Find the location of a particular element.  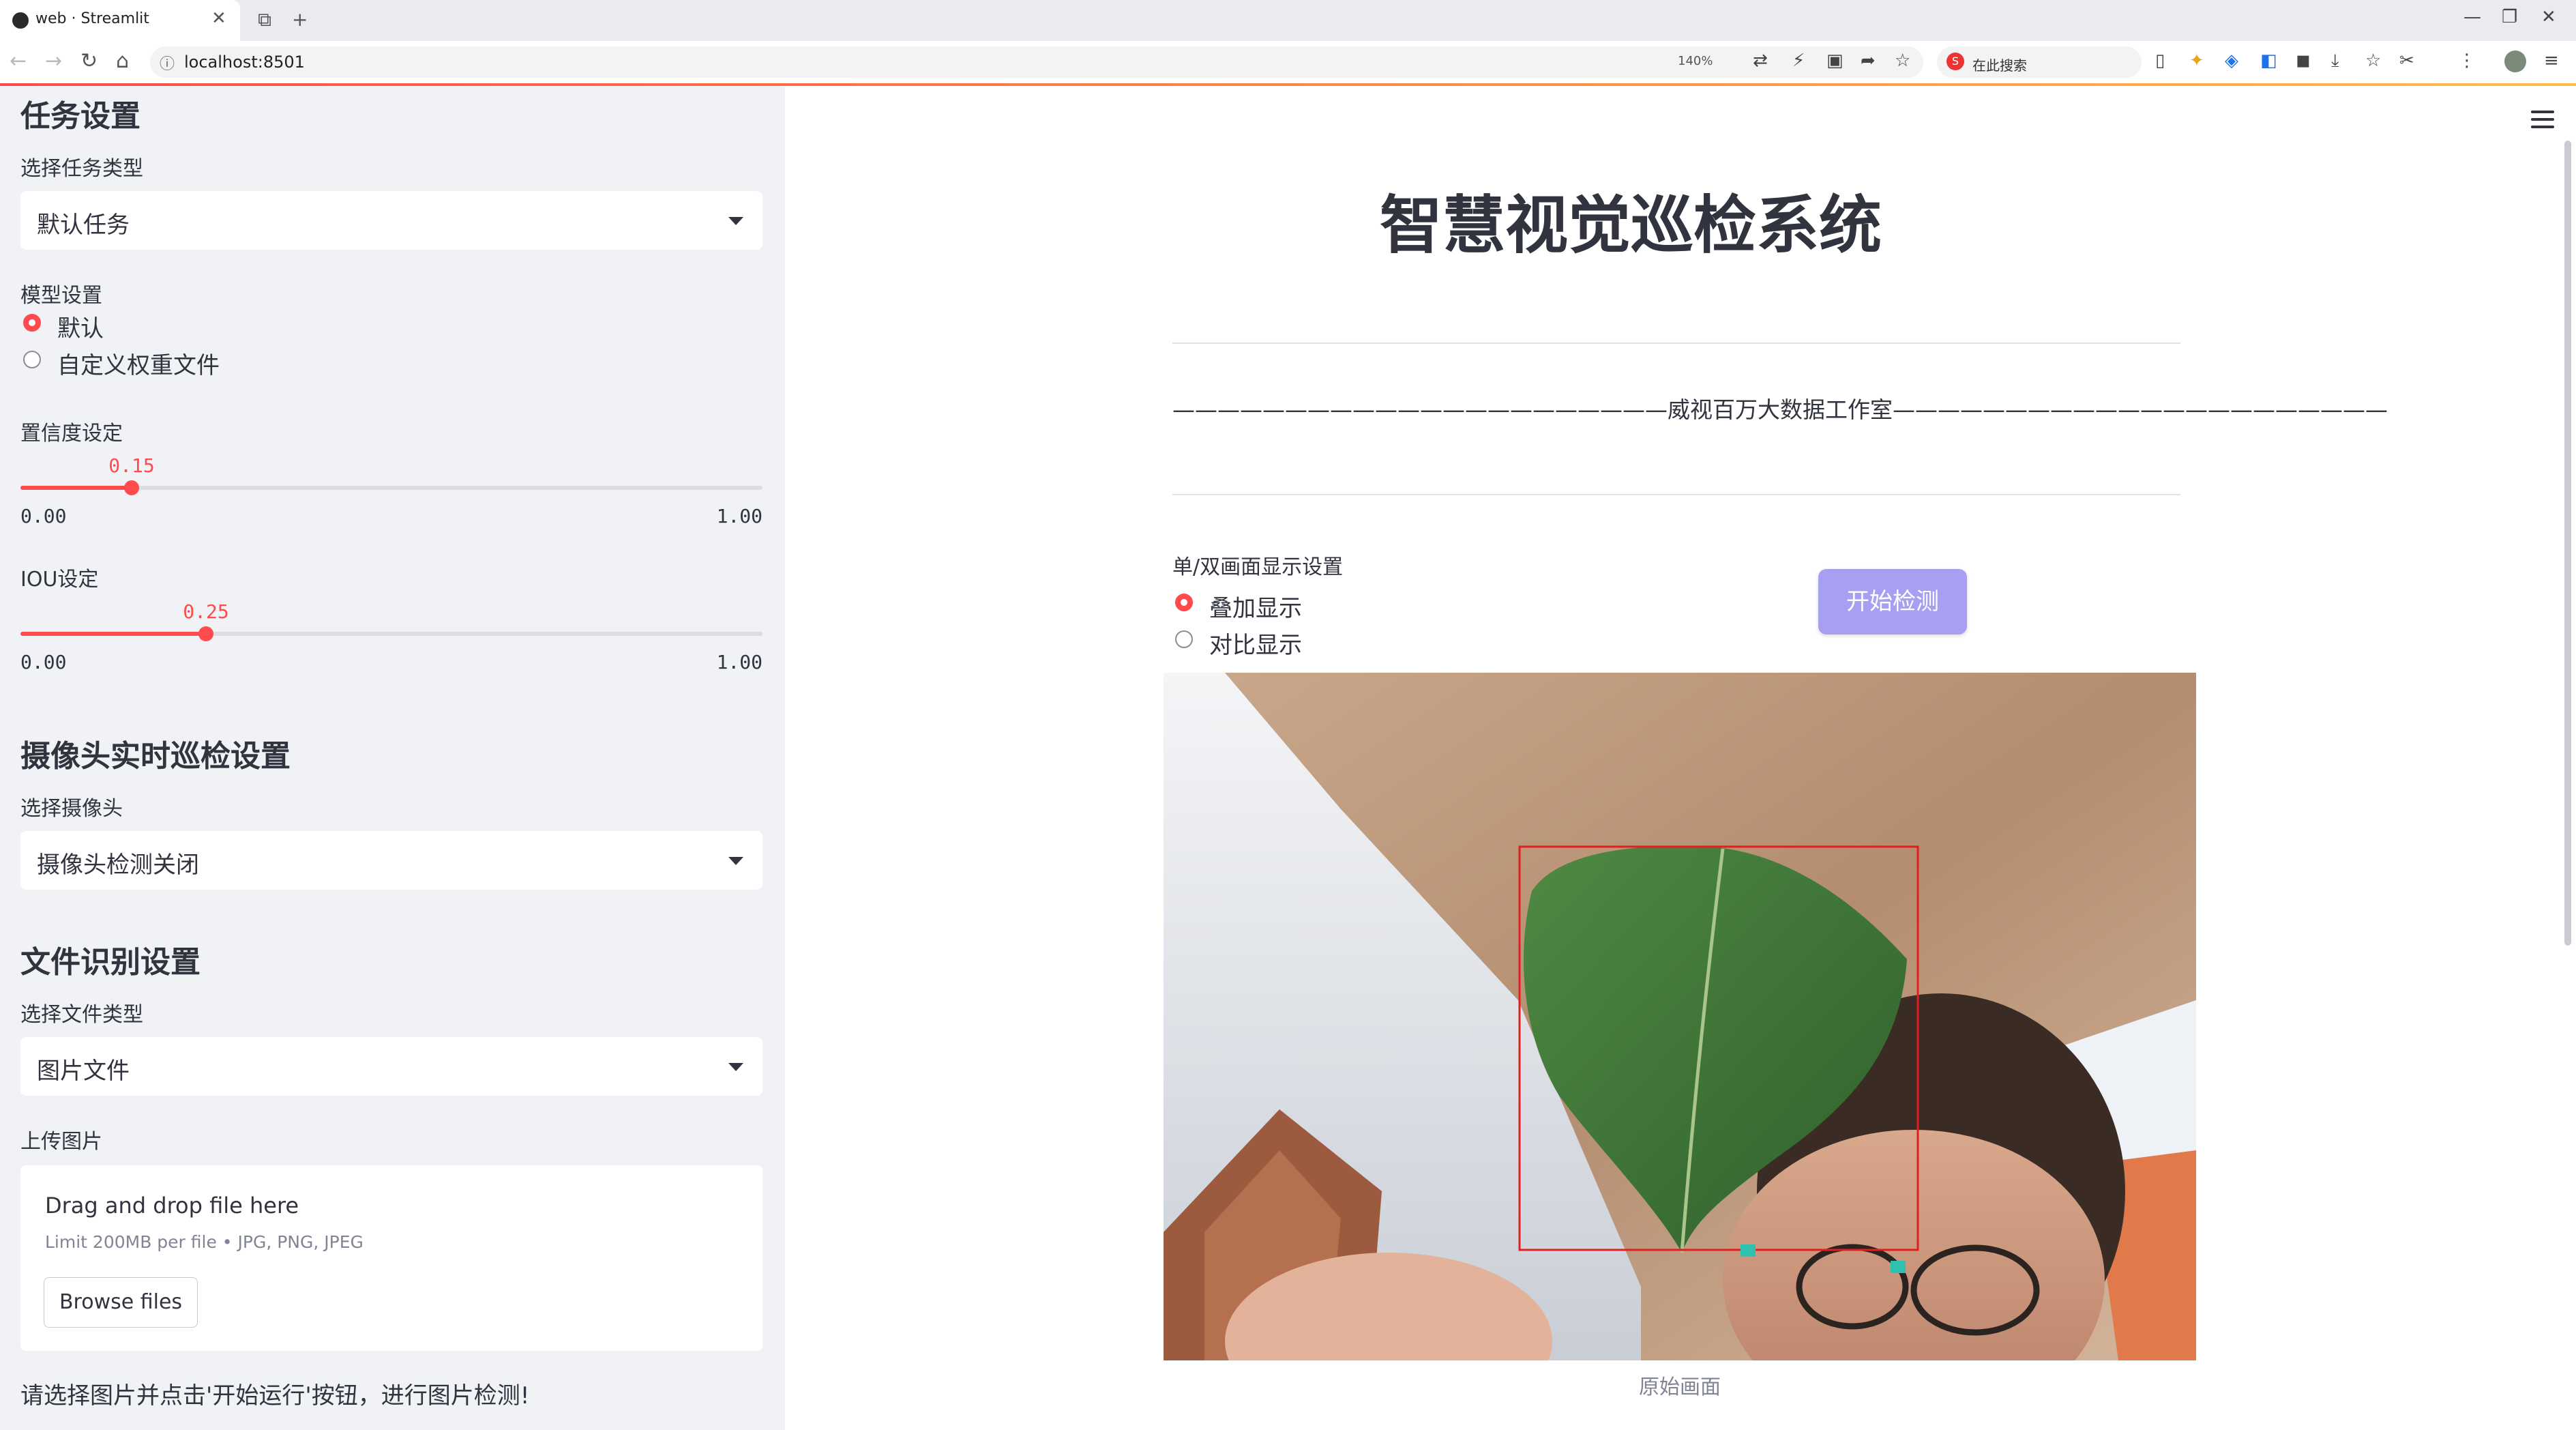

url-field: ⓘ localhost:8501 140% is located at coordinates (1036, 62).